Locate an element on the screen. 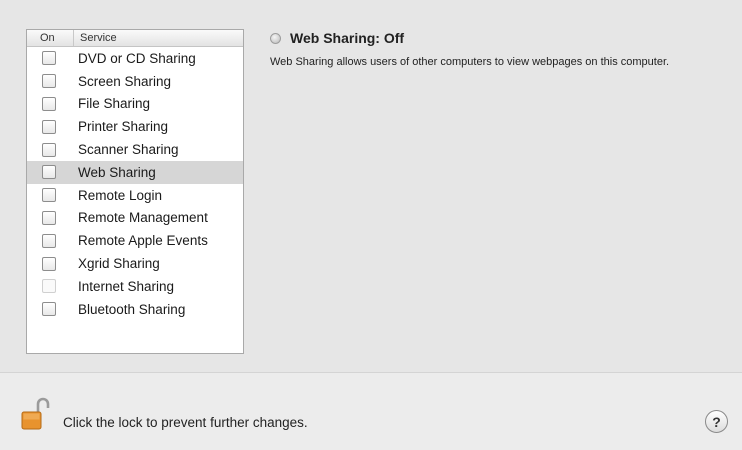  service-label: Bluetooth Sharing is located at coordinates (132, 309).